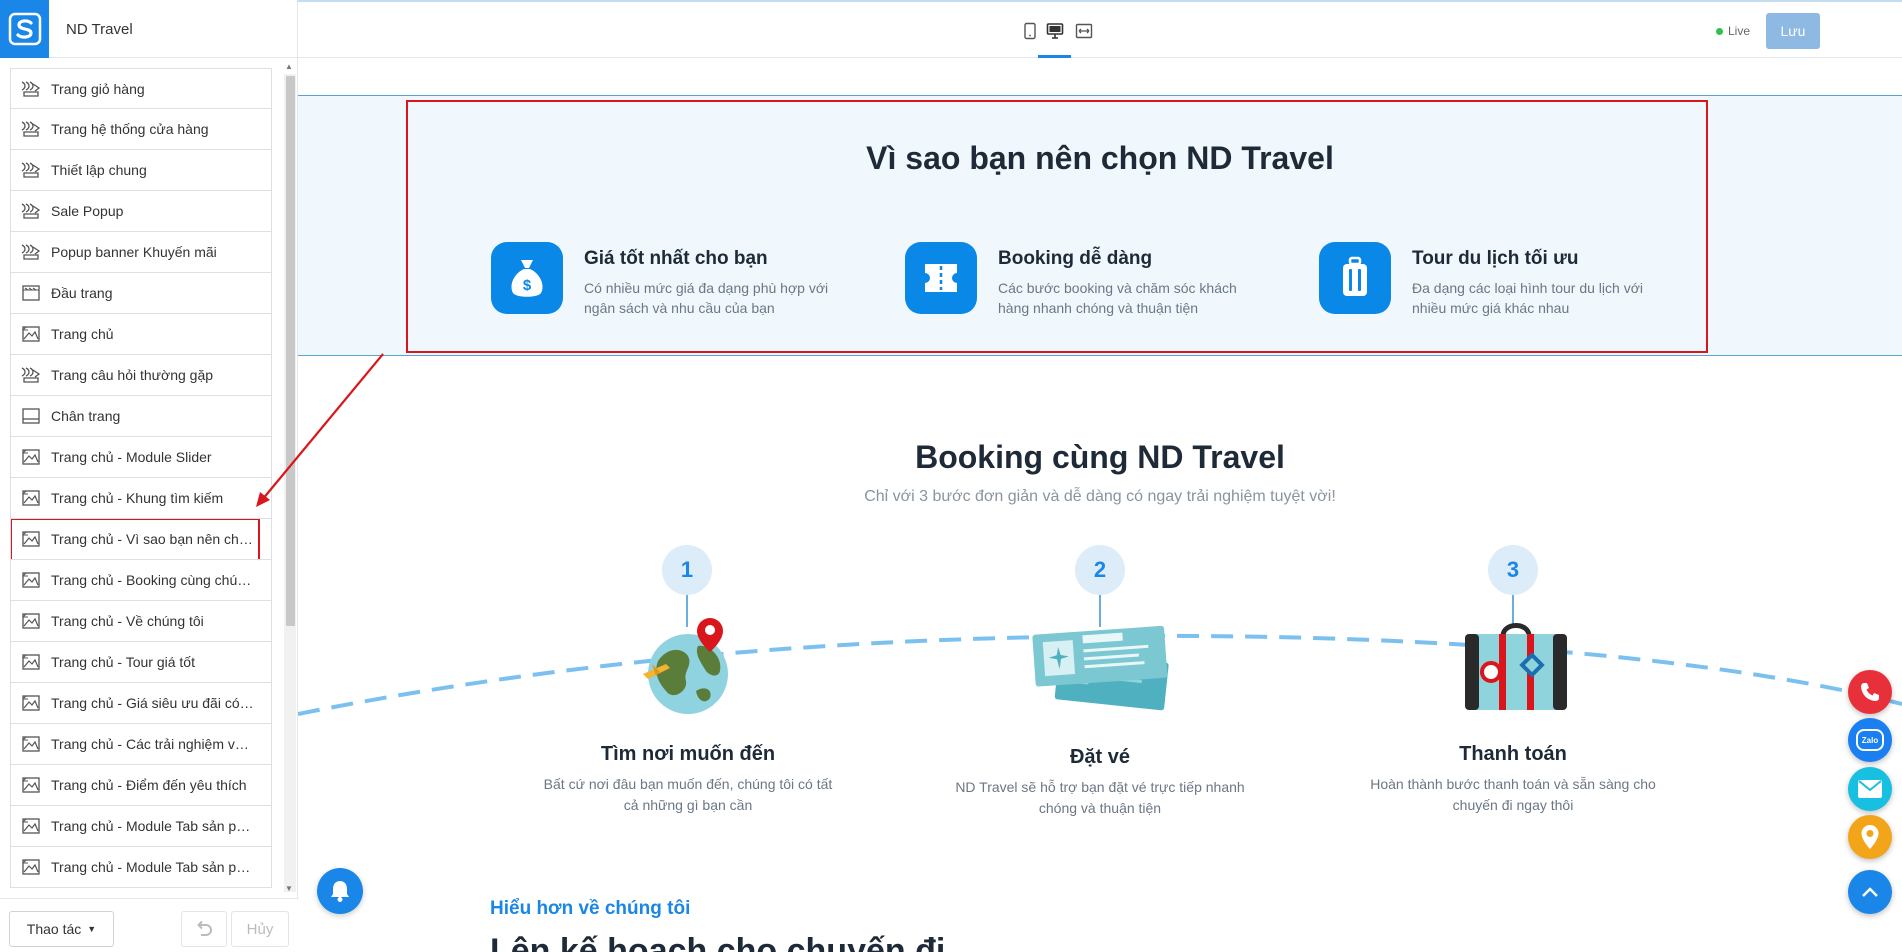  What do you see at coordinates (153, 826) in the screenshot?
I see `sidebar-item-label: Trang chủ - Module Tab sản phẩm 1` at bounding box center [153, 826].